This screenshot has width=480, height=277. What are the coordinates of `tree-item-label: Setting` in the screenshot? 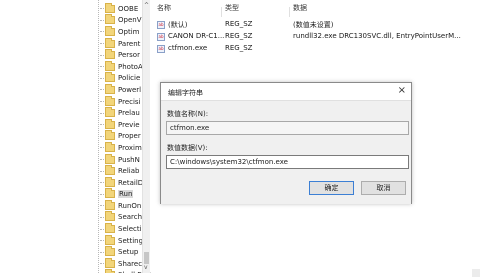 It's located at (131, 240).